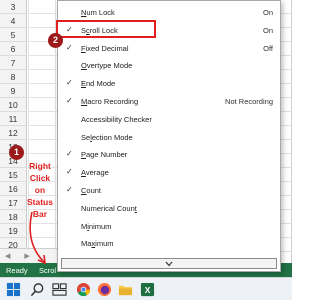 The width and height of the screenshot is (320, 300). I want to click on task-view-icon, so click(59, 289).